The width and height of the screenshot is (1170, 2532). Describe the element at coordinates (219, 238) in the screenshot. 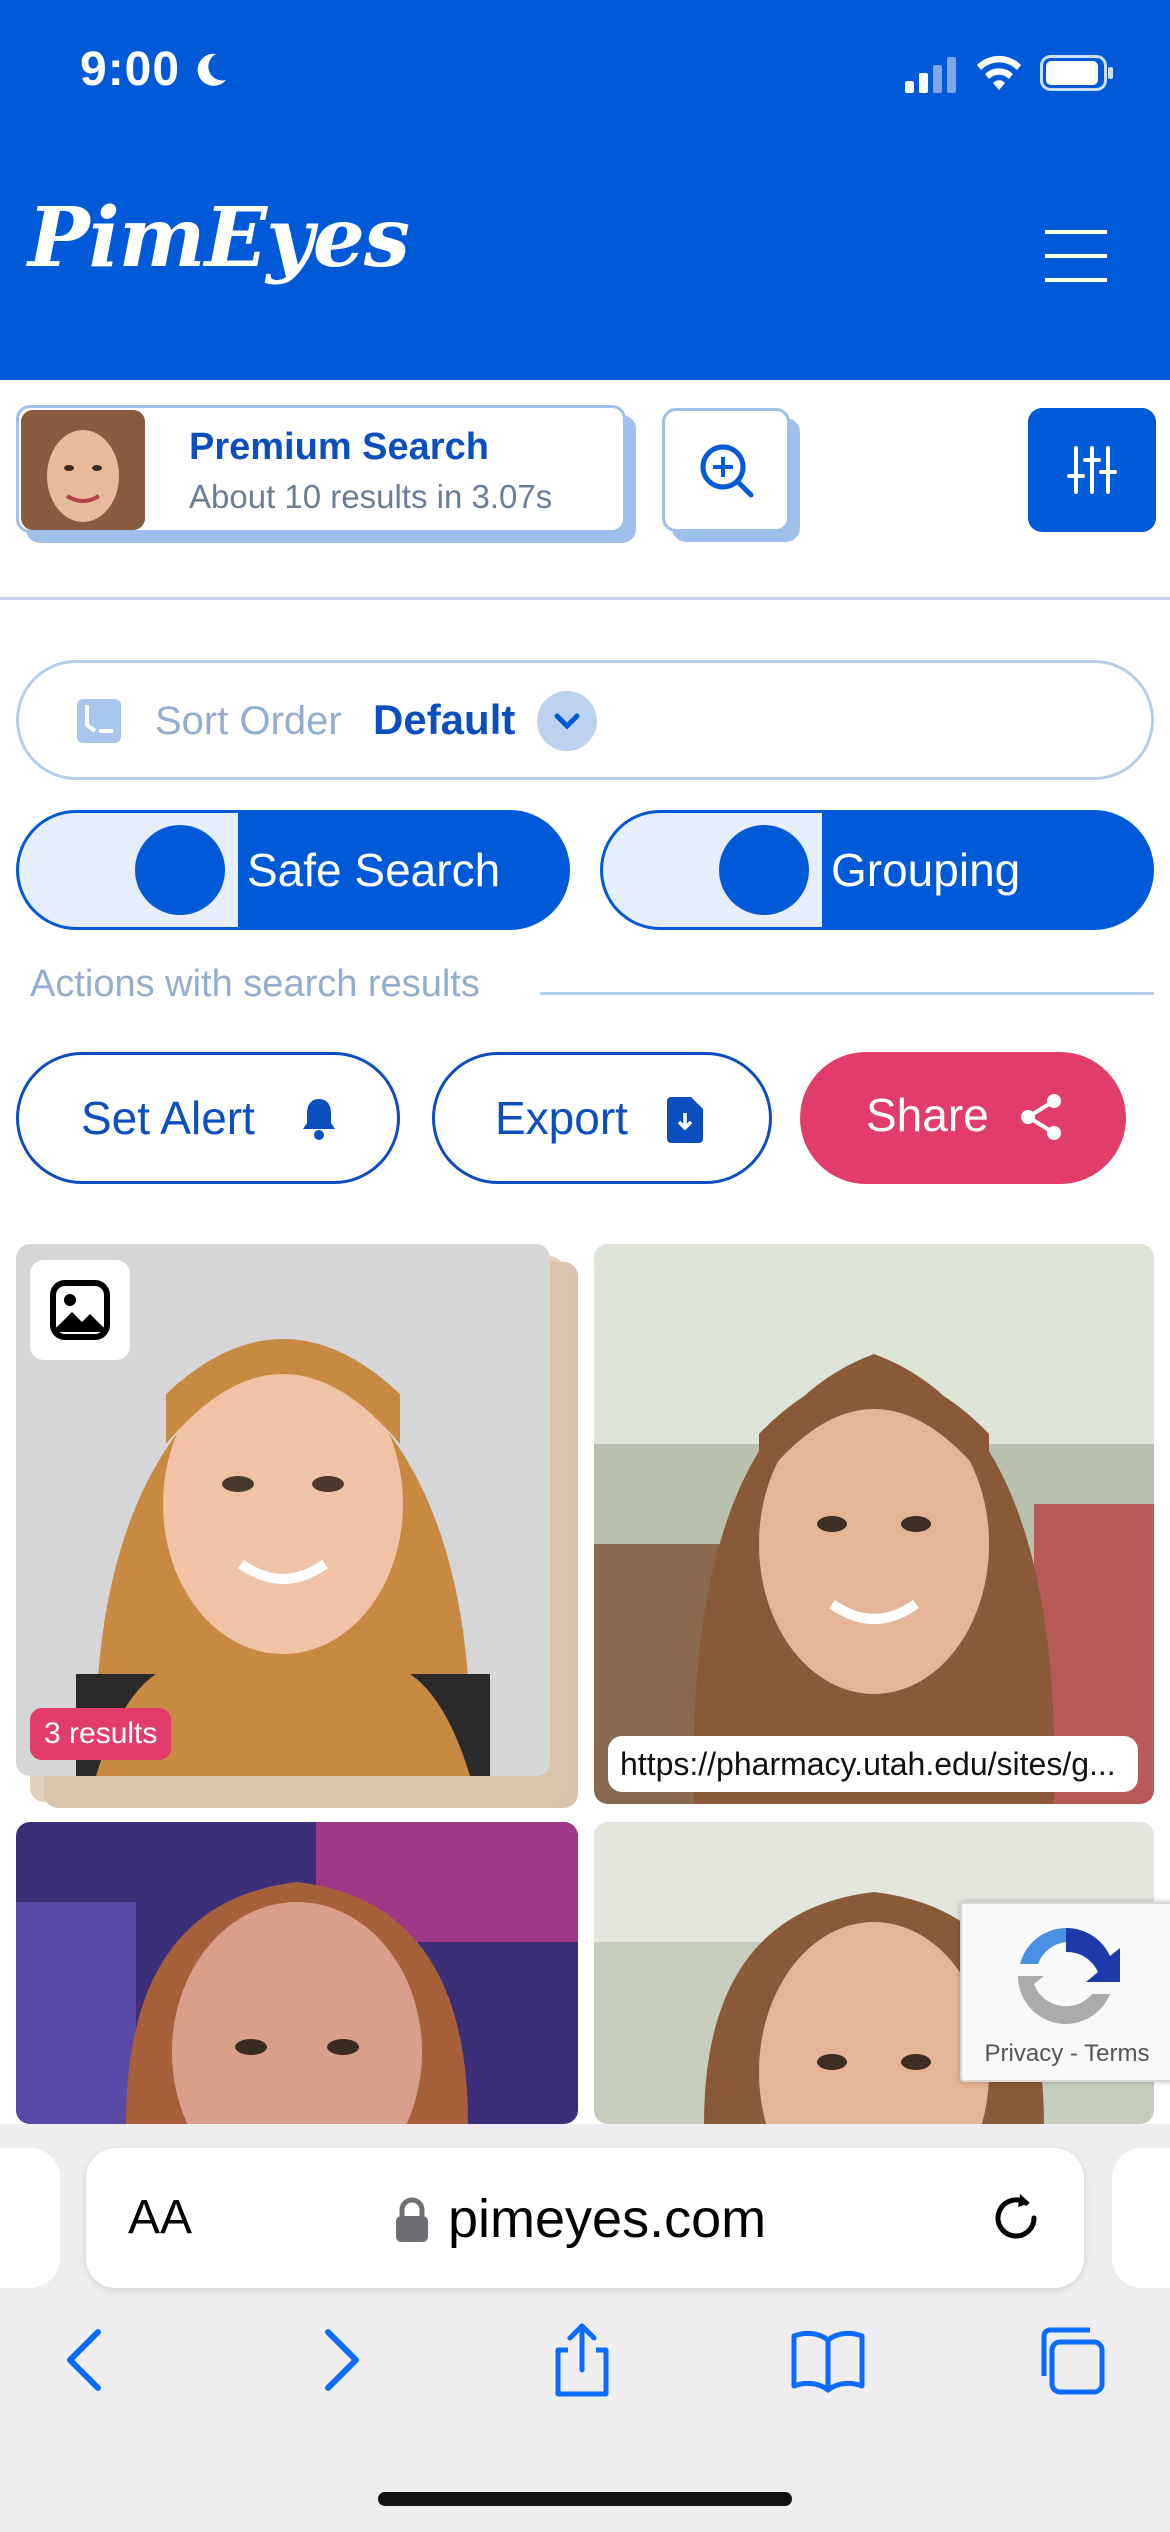

I see `pimeyes-logo: PimEyes` at that location.